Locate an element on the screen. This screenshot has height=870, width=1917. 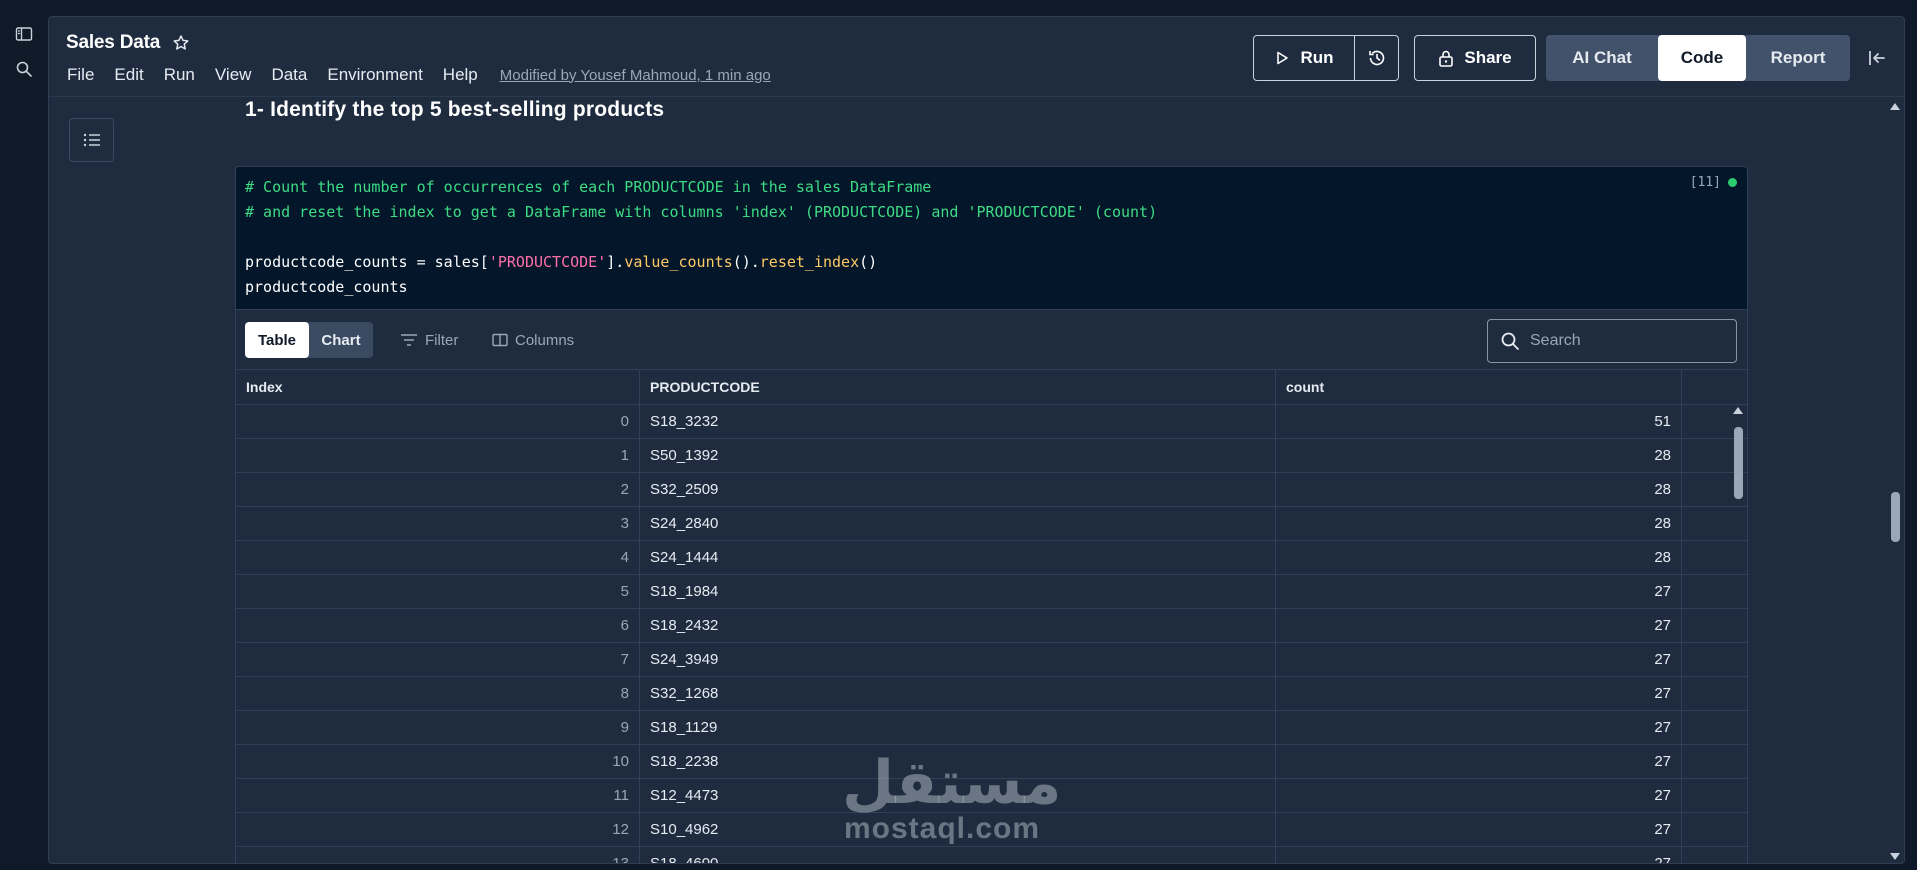
cell-index: 9 is located at coordinates (438, 727).